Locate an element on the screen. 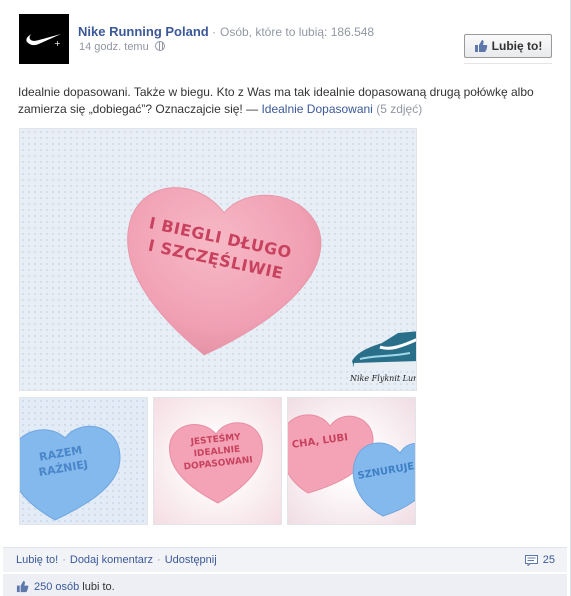 Image resolution: width=571 pixels, height=596 pixels. like-page-button: Lubię to! is located at coordinates (508, 46).